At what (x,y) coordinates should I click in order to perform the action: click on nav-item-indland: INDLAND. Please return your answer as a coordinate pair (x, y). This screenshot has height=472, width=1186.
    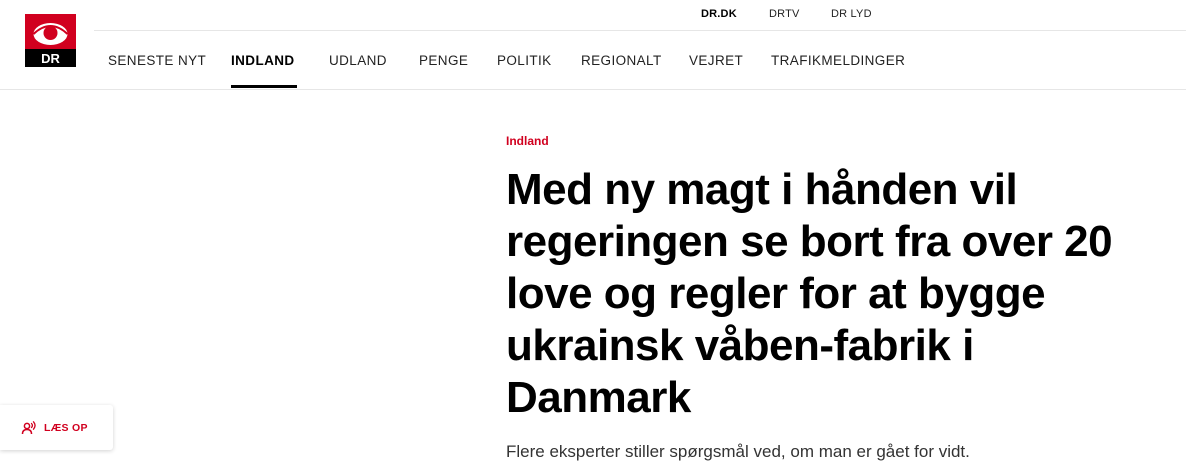
    Looking at the image, I should click on (263, 60).